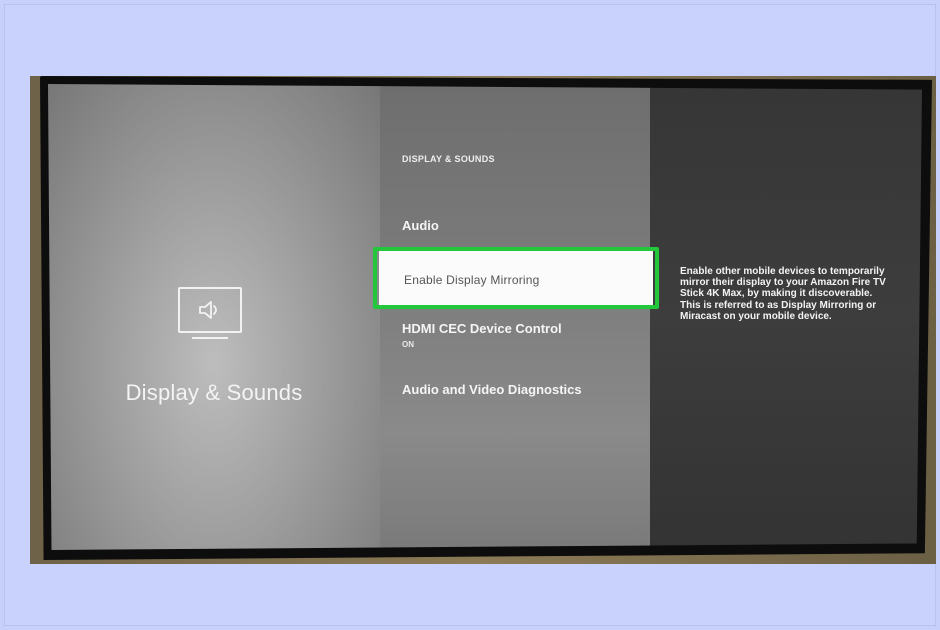 The height and width of the screenshot is (630, 940). I want to click on section-title: Display & Sounds, so click(214, 392).